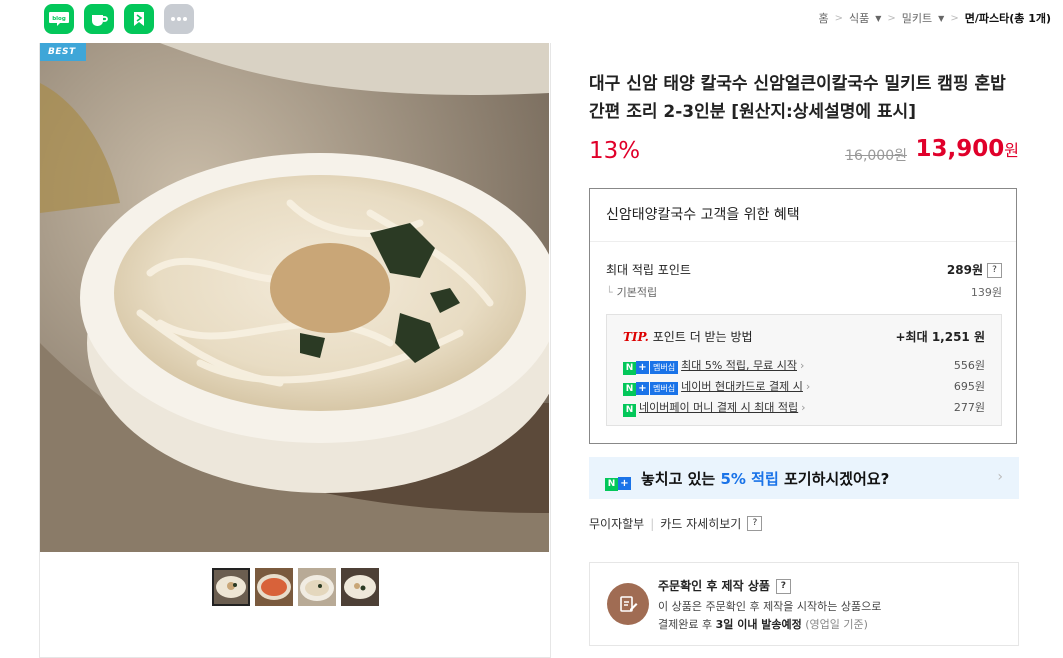 This screenshot has width=1063, height=658. I want to click on base-points-row: └ 기본적립 139원, so click(804, 292).